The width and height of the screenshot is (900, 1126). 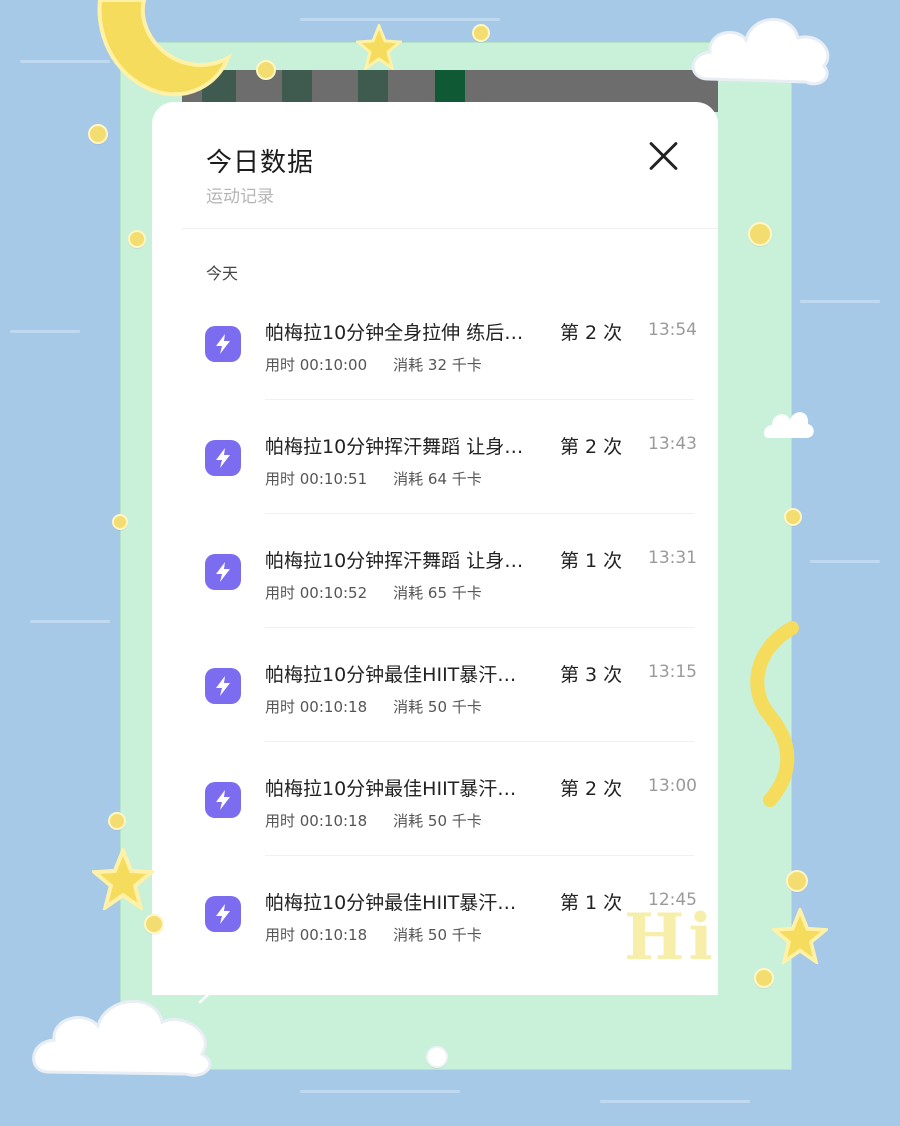 What do you see at coordinates (664, 156) in the screenshot?
I see `close-icon` at bounding box center [664, 156].